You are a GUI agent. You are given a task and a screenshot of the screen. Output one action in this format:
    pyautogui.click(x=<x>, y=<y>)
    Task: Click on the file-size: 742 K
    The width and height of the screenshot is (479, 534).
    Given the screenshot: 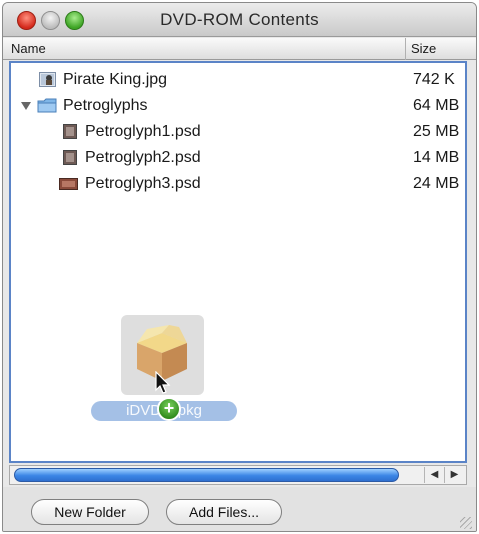 What is the action you would take?
    pyautogui.click(x=434, y=79)
    